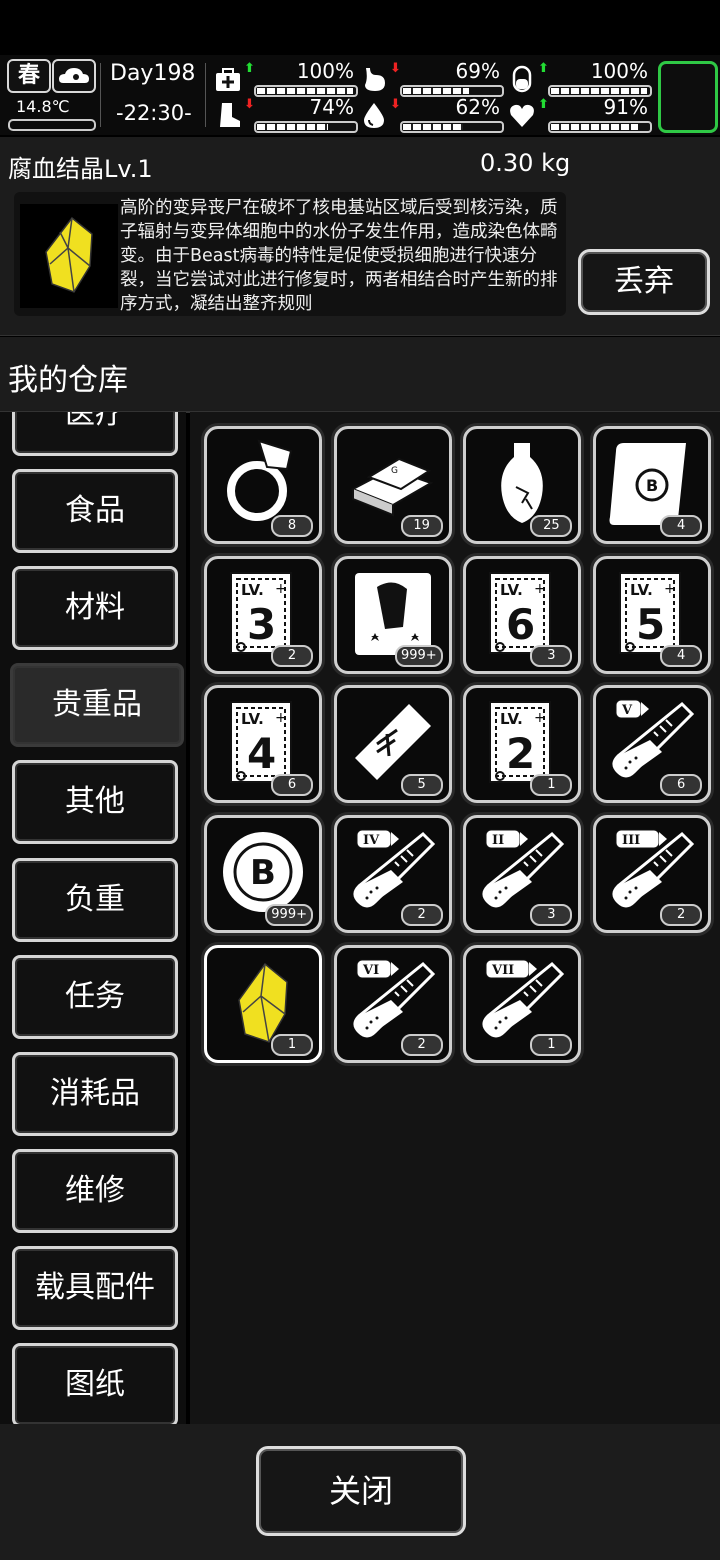 This screenshot has width=720, height=1560. Describe the element at coordinates (477, 71) in the screenshot. I see `stat-value: 69%` at that location.